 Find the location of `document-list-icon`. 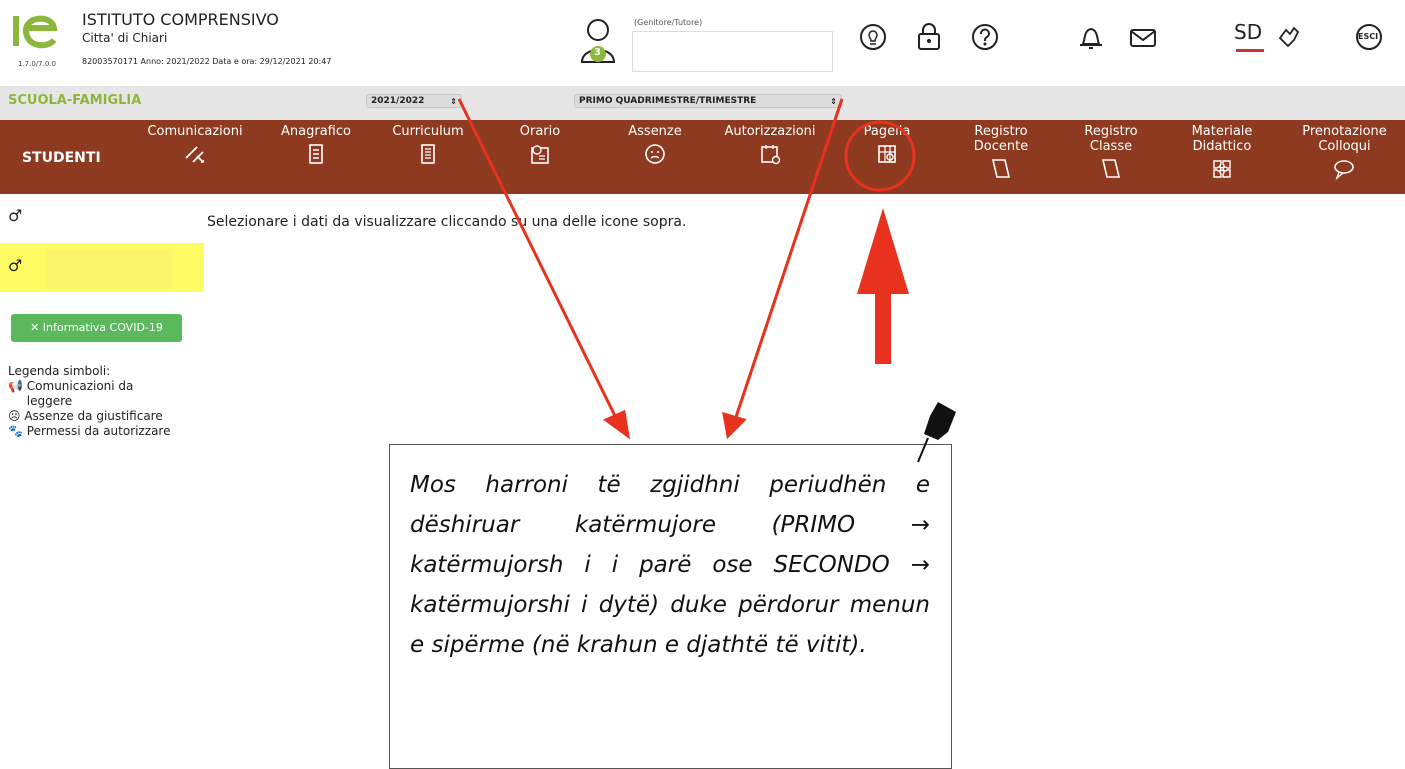

document-list-icon is located at coordinates (428, 154).